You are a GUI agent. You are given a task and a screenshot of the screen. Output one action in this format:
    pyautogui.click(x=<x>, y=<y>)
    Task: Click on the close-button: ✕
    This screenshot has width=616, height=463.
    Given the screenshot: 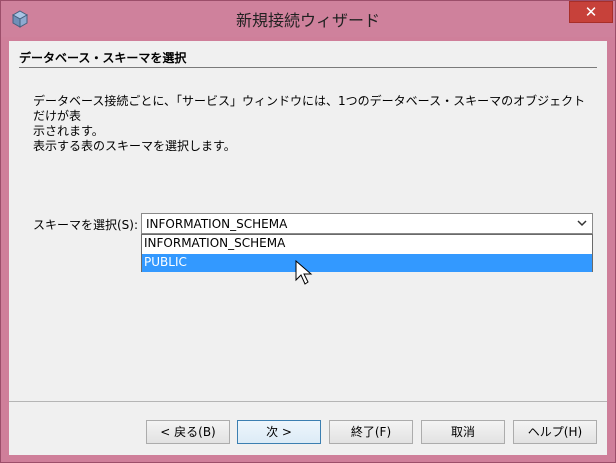 What is the action you would take?
    pyautogui.click(x=591, y=12)
    